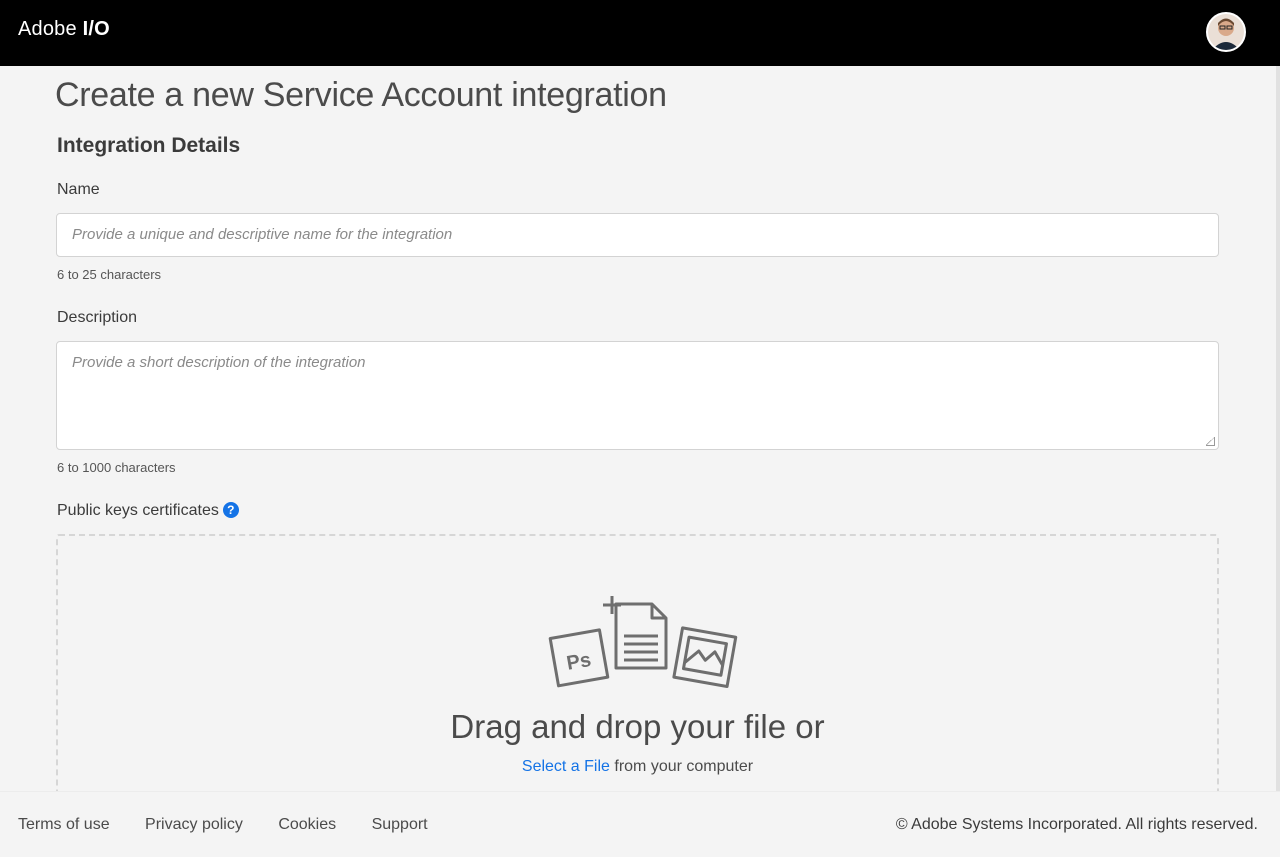 Image resolution: width=1280 pixels, height=857 pixels. I want to click on brand-logo: Adobe I/O, so click(64, 29).